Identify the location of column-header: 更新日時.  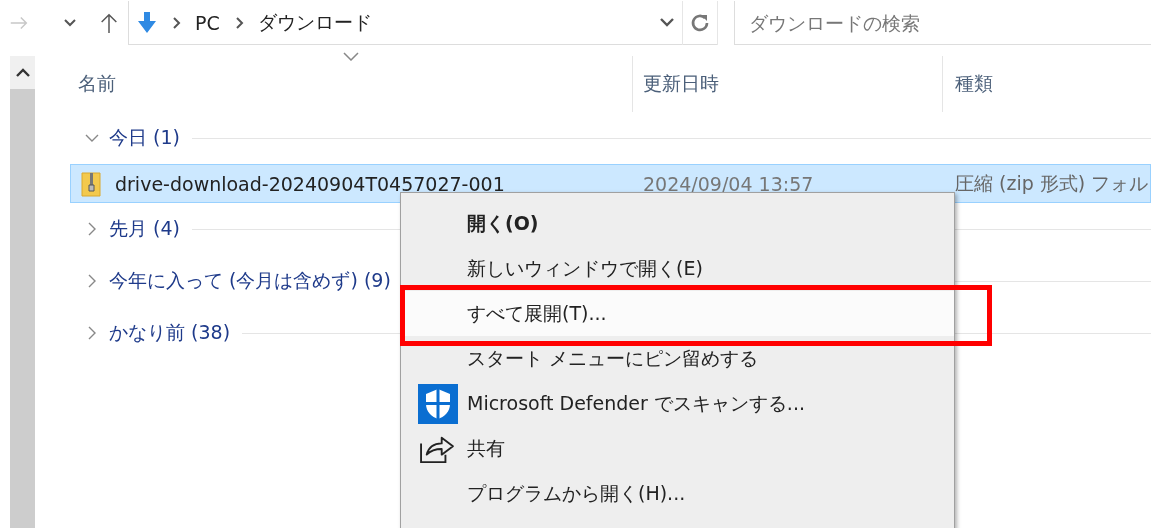
(787, 84).